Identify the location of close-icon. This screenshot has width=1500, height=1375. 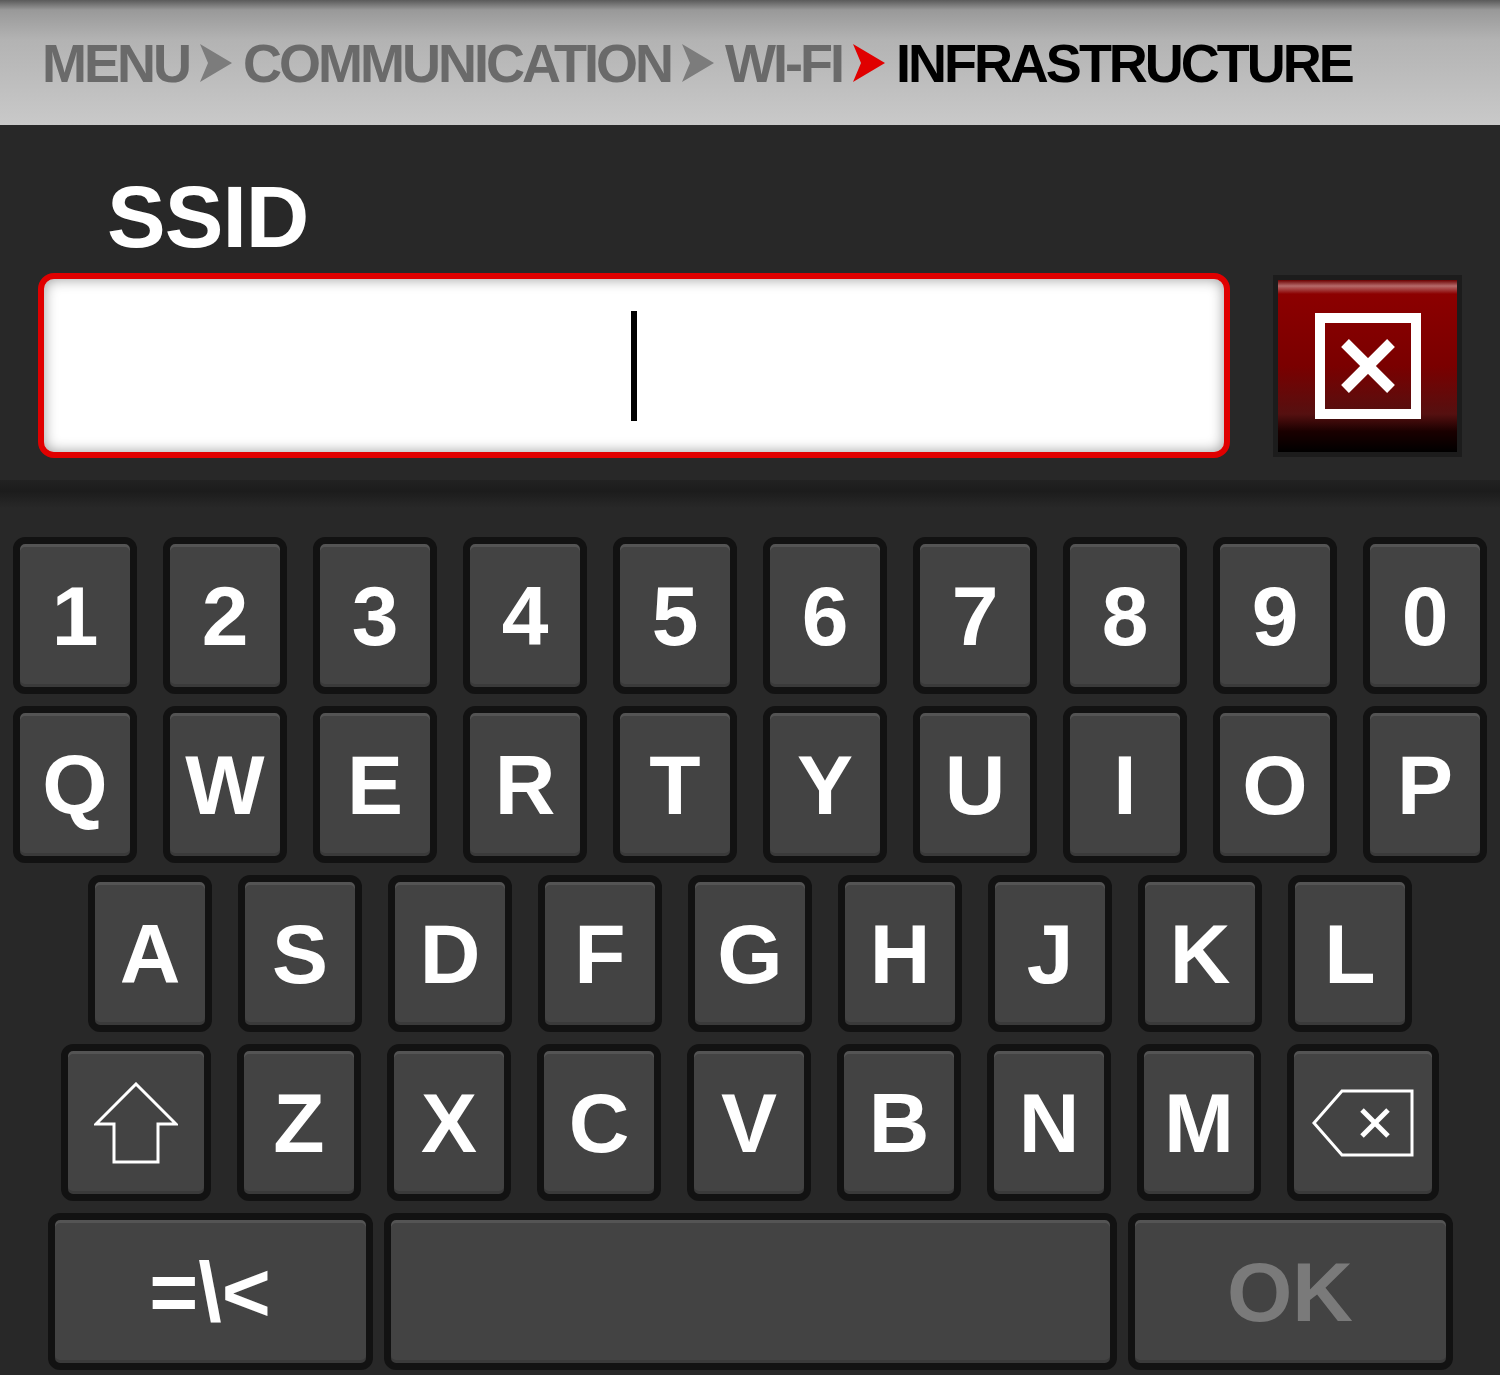
(1367, 365).